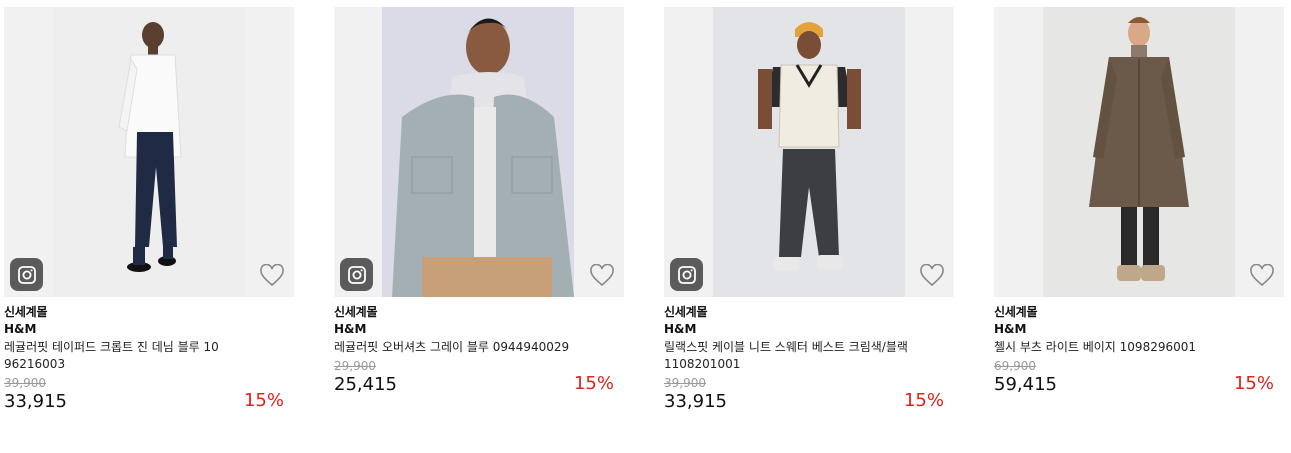 Image resolution: width=1291 pixels, height=453 pixels. Describe the element at coordinates (790, 356) in the screenshot. I see `product-name: 릴랙스핏 케이블 니트 스웨터 베스트 크림색/블랙 1108201001` at that location.